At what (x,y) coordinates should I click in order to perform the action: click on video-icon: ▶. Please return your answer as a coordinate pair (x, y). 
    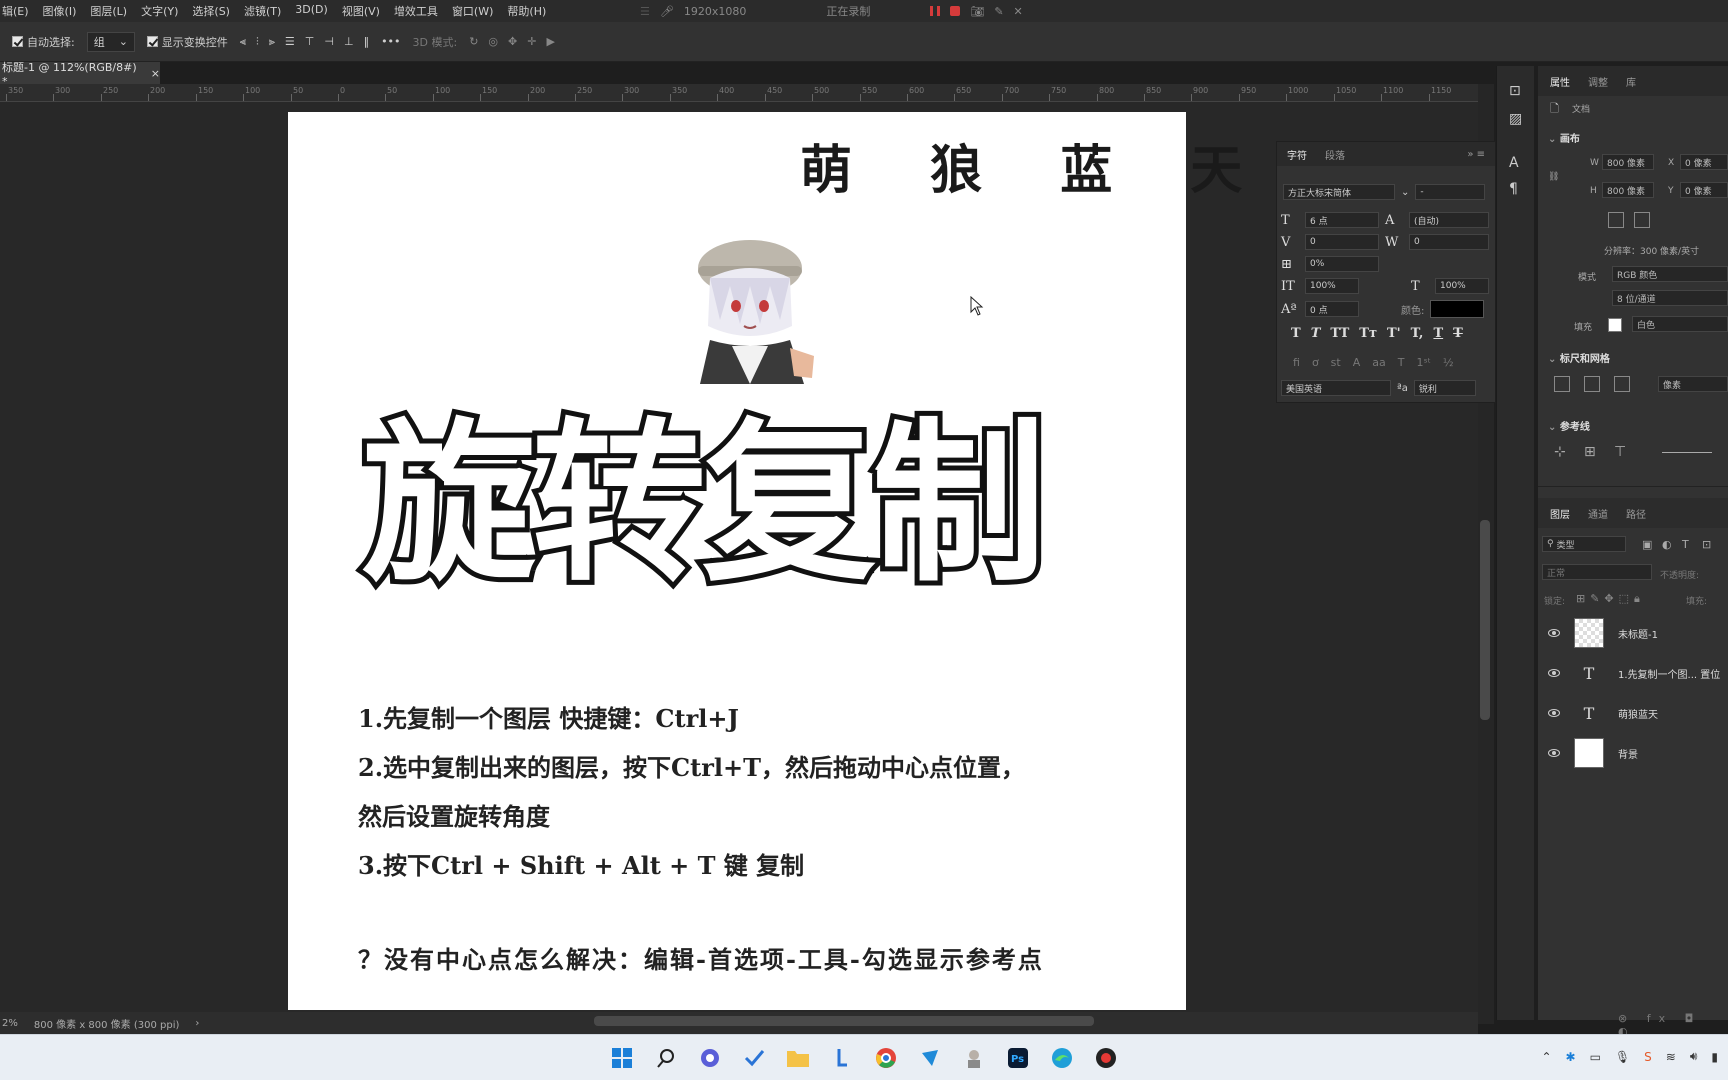
    Looking at the image, I should click on (550, 41).